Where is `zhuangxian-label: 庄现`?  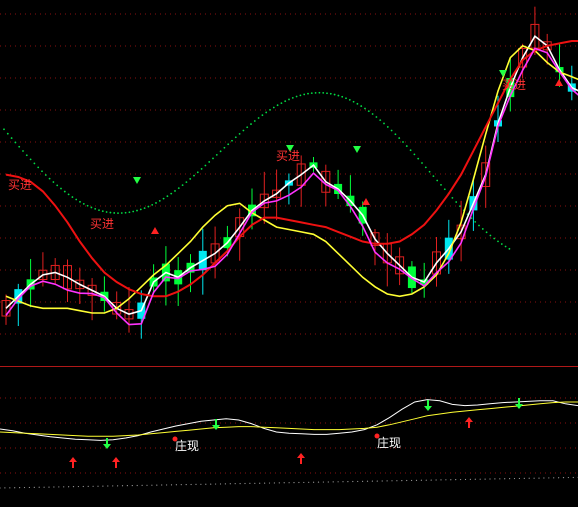
zhuangxian-label: 庄现 is located at coordinates (389, 442).